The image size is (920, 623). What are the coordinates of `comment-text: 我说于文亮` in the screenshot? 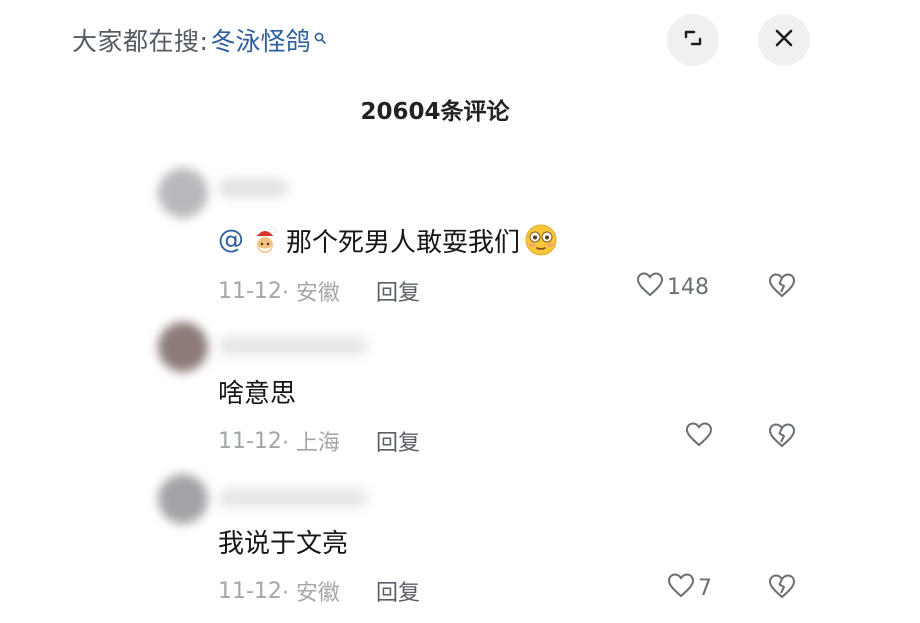 It's located at (283, 541).